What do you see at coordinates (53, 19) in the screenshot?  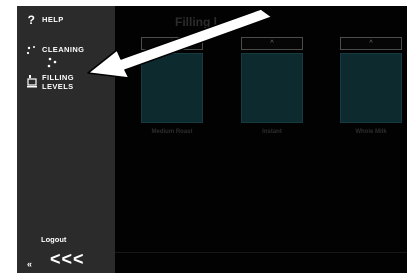 I see `sidebar-item-label: HELP` at bounding box center [53, 19].